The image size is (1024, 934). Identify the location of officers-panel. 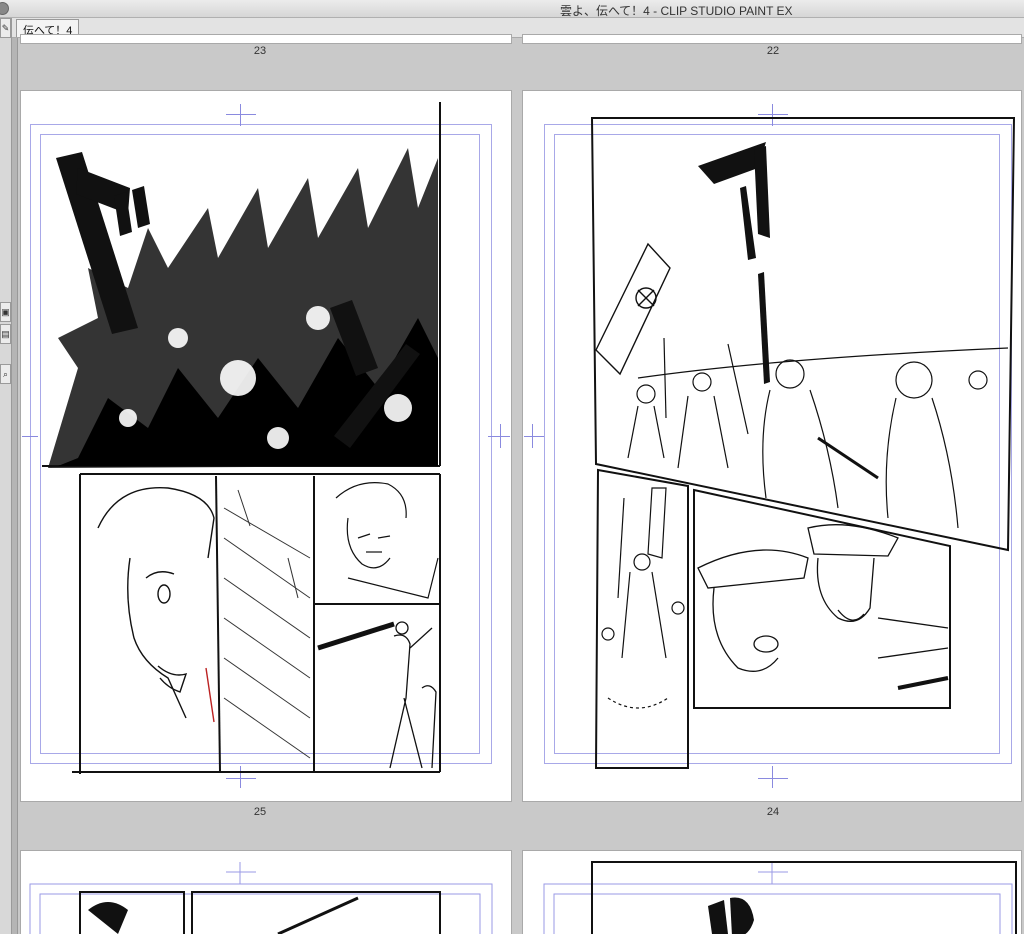
(822, 598).